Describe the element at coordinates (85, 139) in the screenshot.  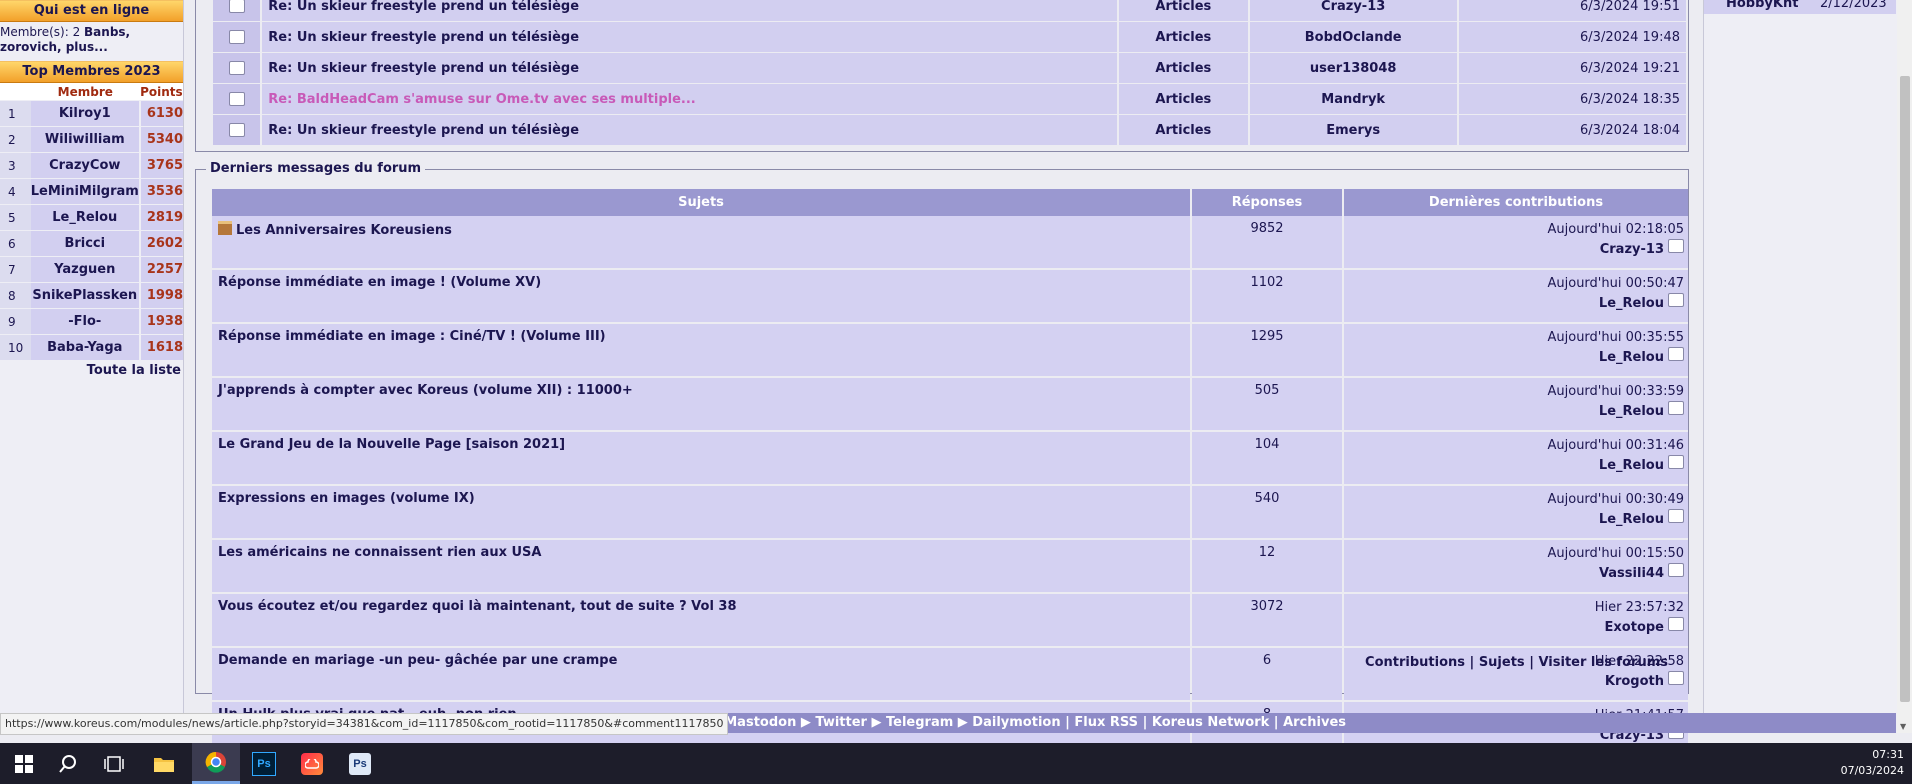
I see `member-name: Wiliwilliam` at that location.